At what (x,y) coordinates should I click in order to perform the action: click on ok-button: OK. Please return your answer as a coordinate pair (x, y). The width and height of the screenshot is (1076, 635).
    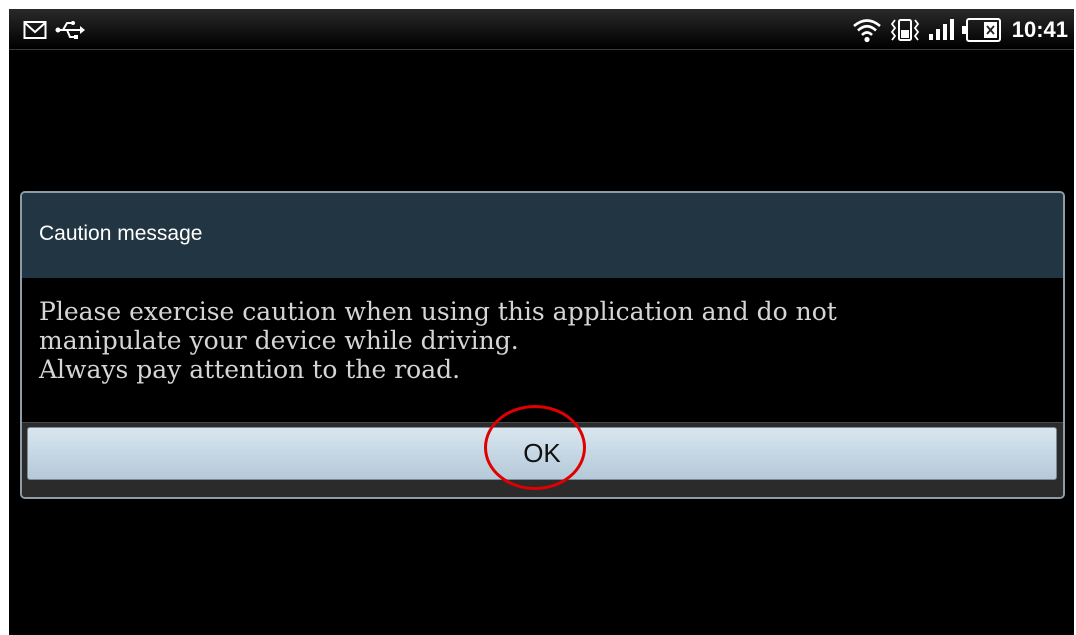
    Looking at the image, I should click on (542, 453).